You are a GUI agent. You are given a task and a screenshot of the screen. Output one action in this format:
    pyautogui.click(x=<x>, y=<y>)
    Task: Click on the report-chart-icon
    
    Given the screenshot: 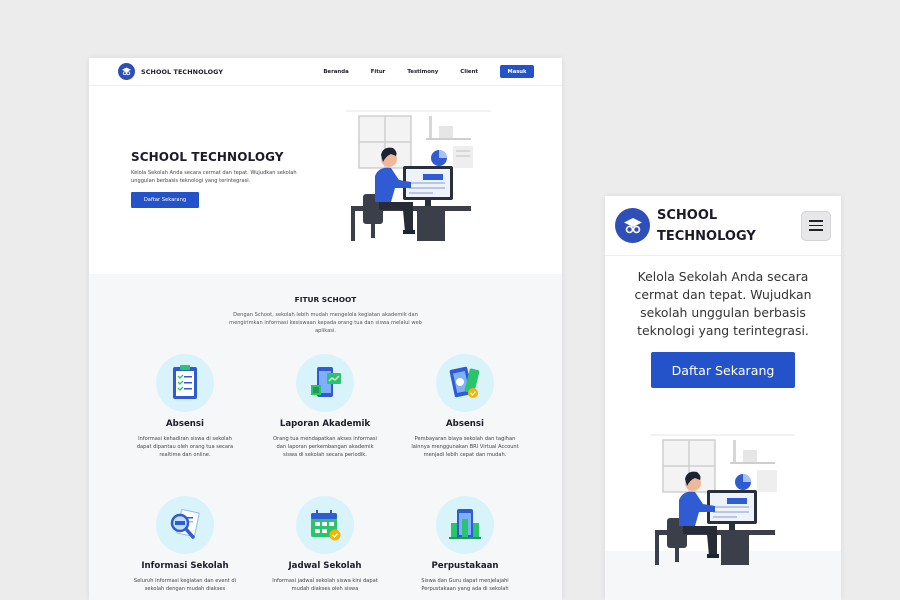 What is the action you would take?
    pyautogui.click(x=325, y=383)
    